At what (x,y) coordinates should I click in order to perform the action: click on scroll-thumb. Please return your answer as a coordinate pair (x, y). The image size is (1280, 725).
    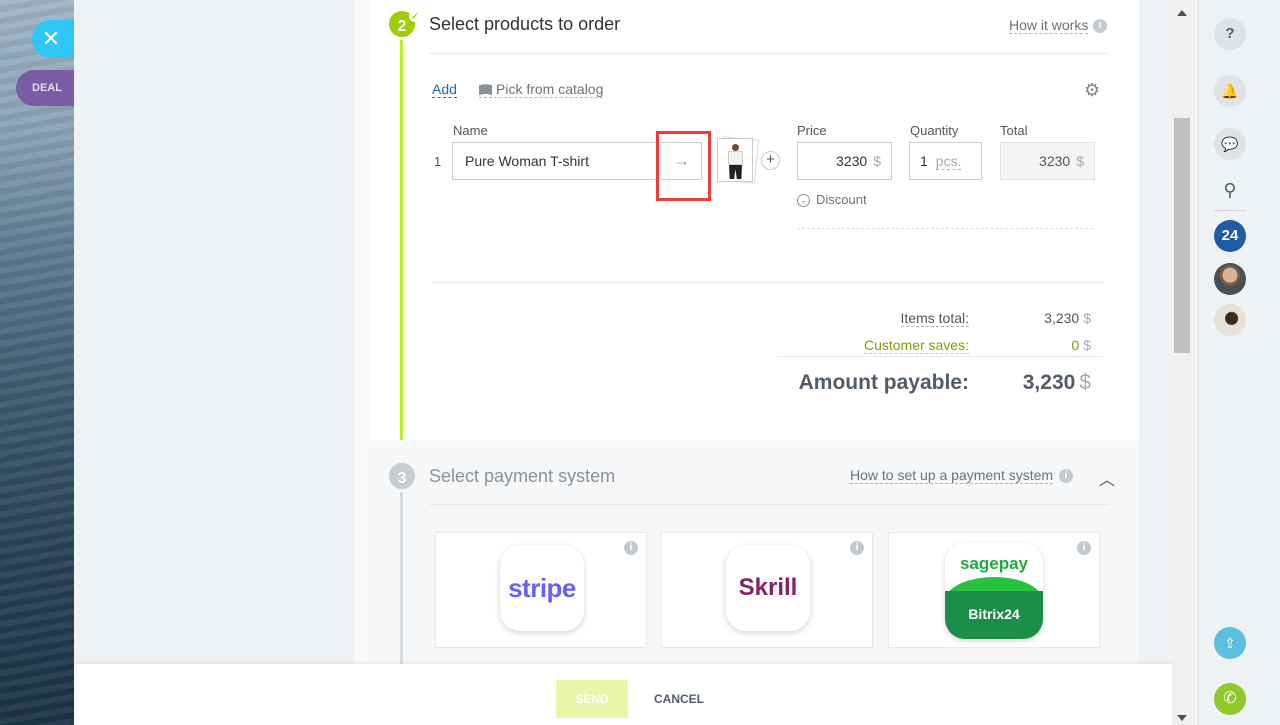
    Looking at the image, I should click on (1182, 235).